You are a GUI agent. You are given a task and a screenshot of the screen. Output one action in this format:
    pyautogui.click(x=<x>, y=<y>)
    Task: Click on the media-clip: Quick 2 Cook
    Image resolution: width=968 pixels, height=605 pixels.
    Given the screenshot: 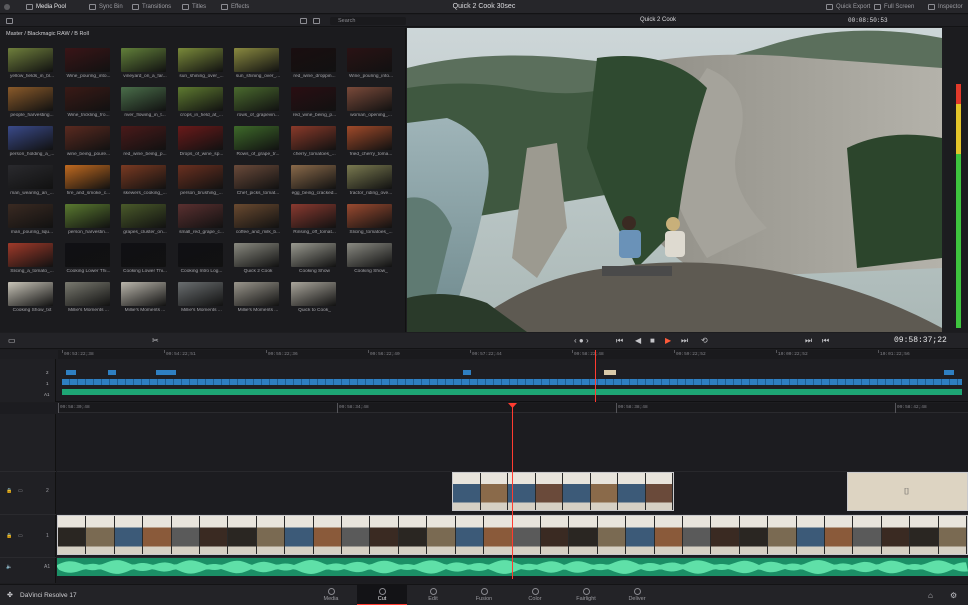 What is the action you would take?
    pyautogui.click(x=258, y=258)
    